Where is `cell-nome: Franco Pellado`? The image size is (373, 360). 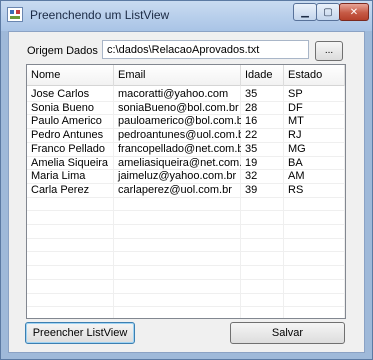
cell-nome: Franco Pellado is located at coordinates (68, 149).